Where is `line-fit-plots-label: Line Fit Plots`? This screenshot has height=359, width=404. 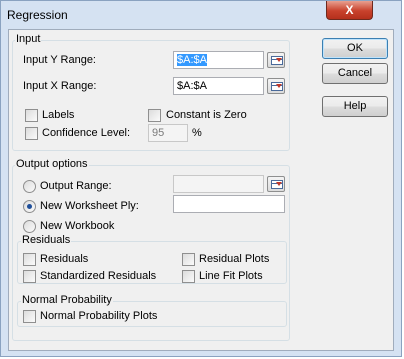
line-fit-plots-label: Line Fit Plots is located at coordinates (231, 276).